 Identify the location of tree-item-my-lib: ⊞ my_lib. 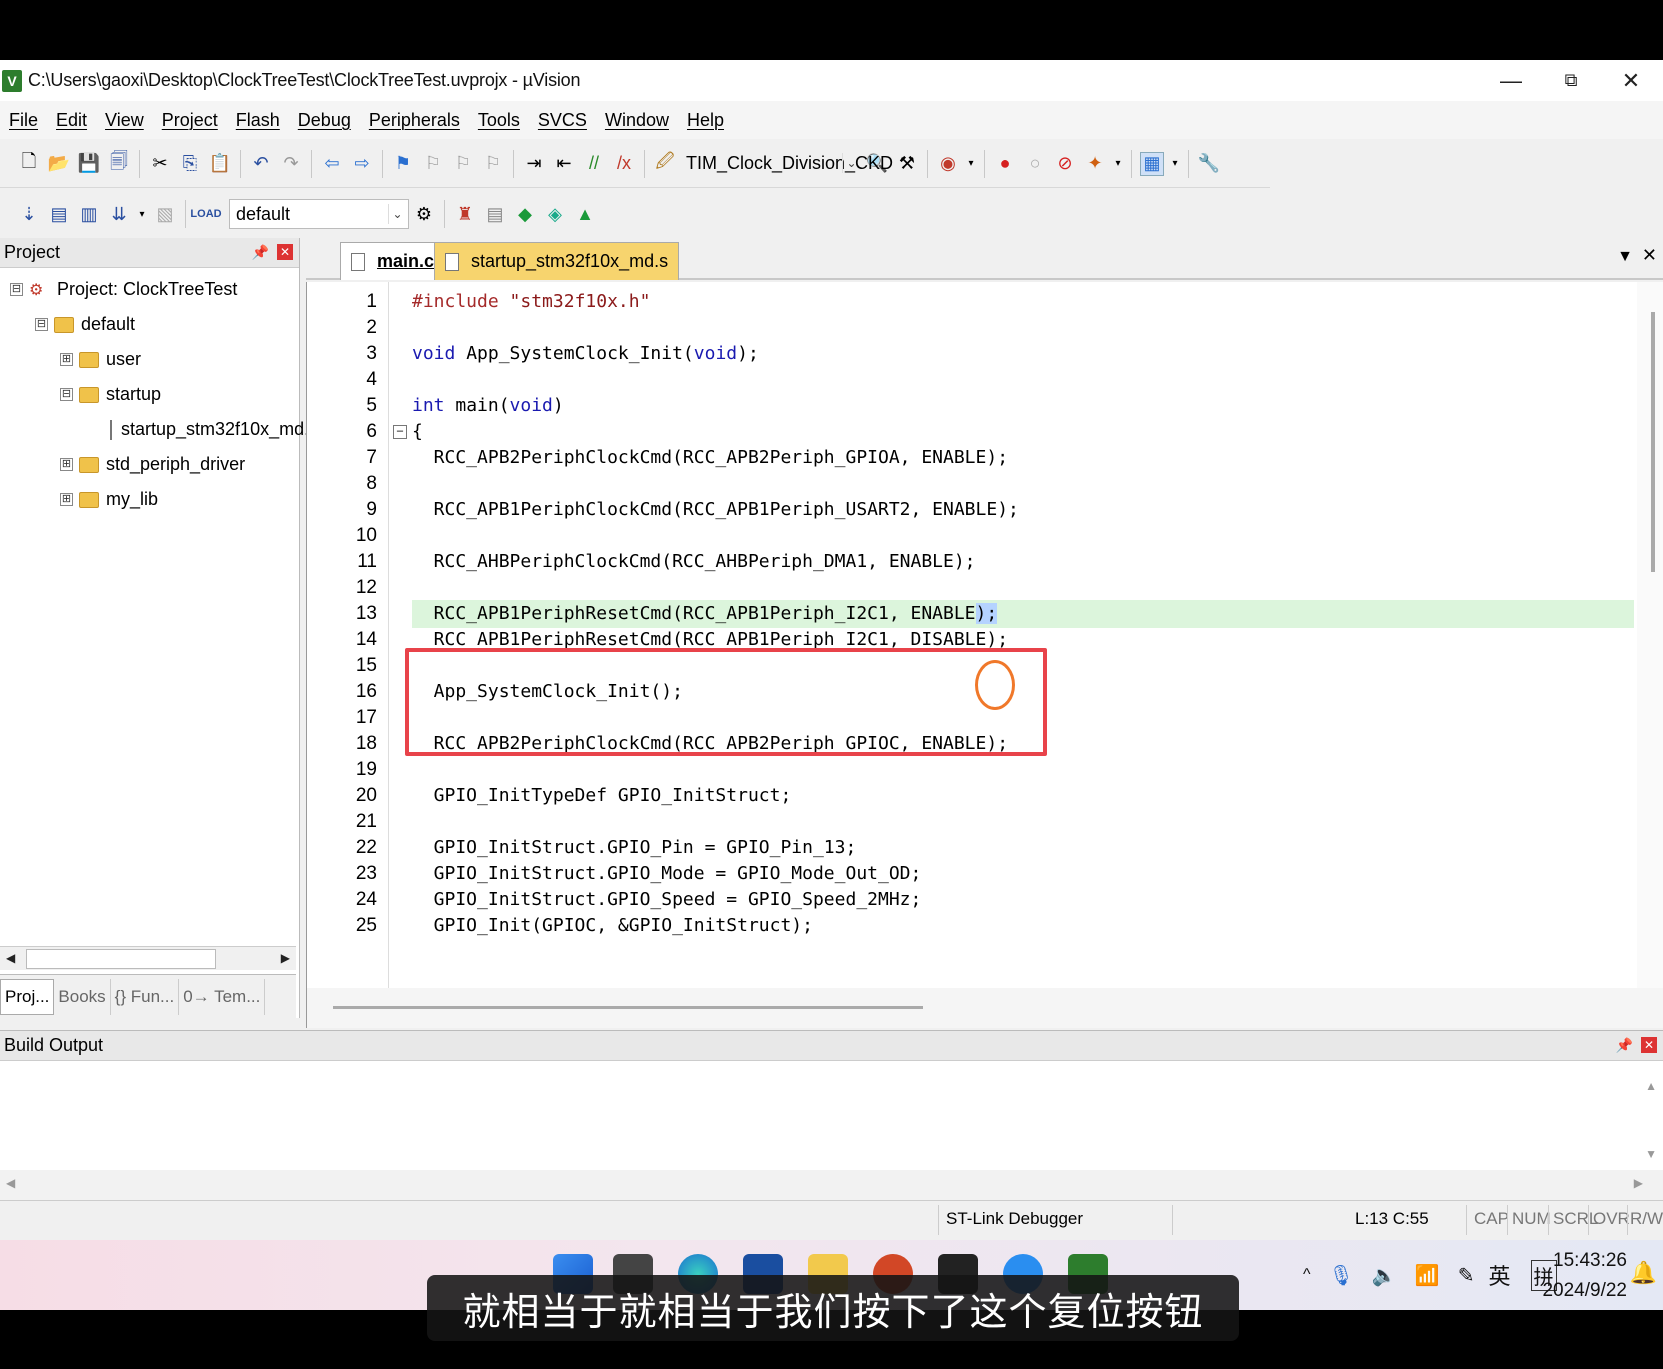
(149, 499).